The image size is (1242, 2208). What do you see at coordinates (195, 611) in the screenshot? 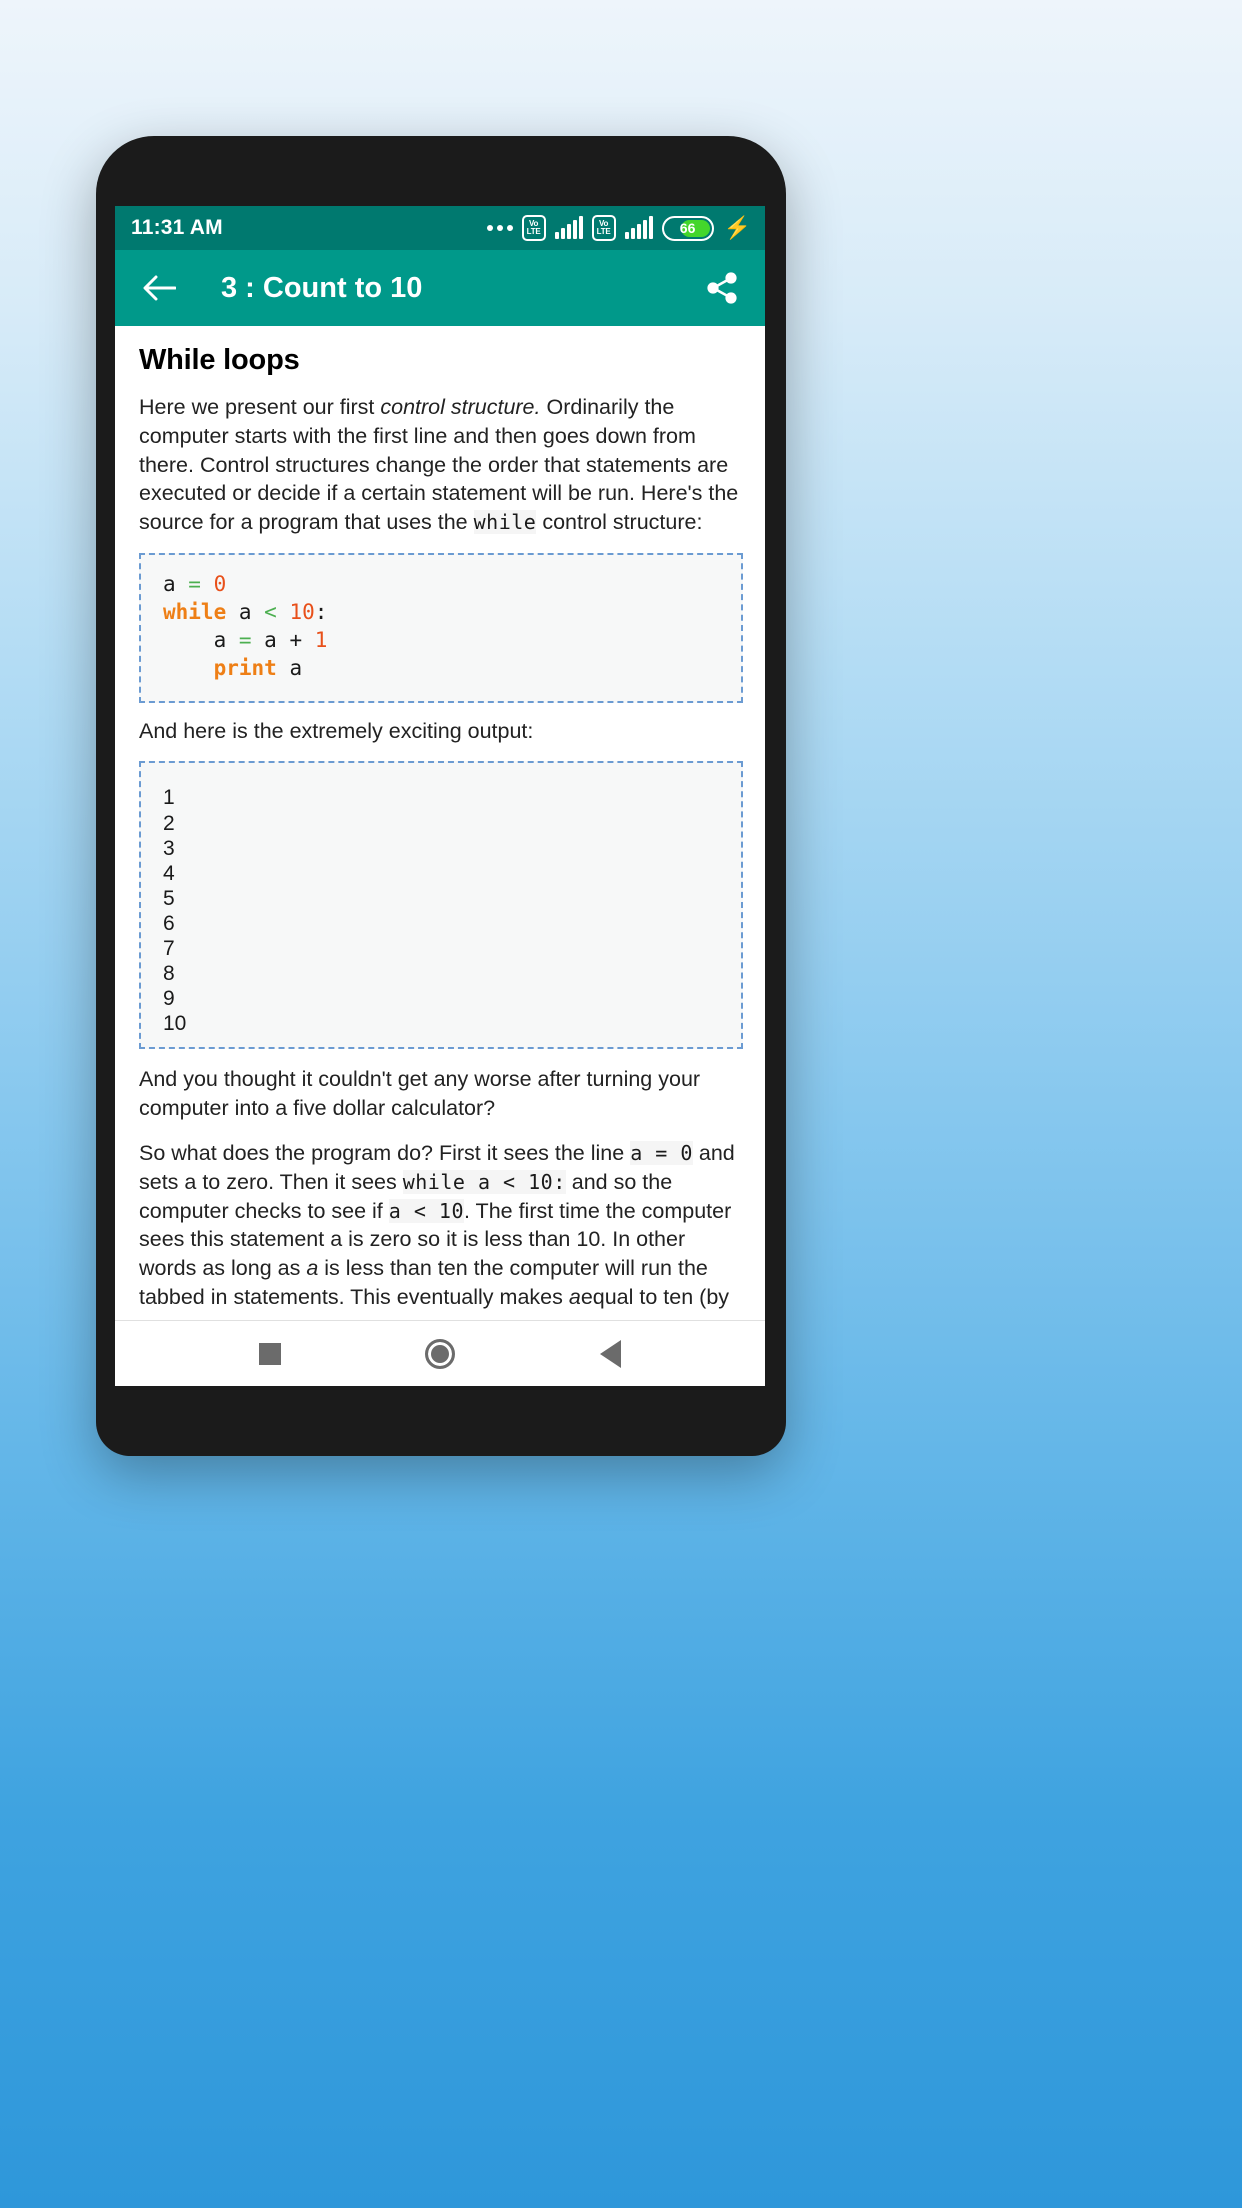
I see `code-token: while` at bounding box center [195, 611].